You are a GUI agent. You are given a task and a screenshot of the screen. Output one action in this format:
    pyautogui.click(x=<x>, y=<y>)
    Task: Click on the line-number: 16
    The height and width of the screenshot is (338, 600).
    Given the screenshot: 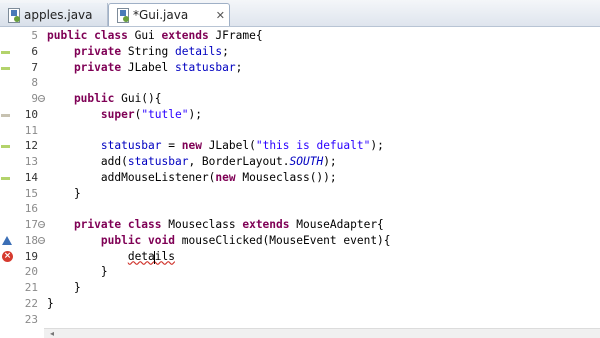 What is the action you would take?
    pyautogui.click(x=31, y=209)
    